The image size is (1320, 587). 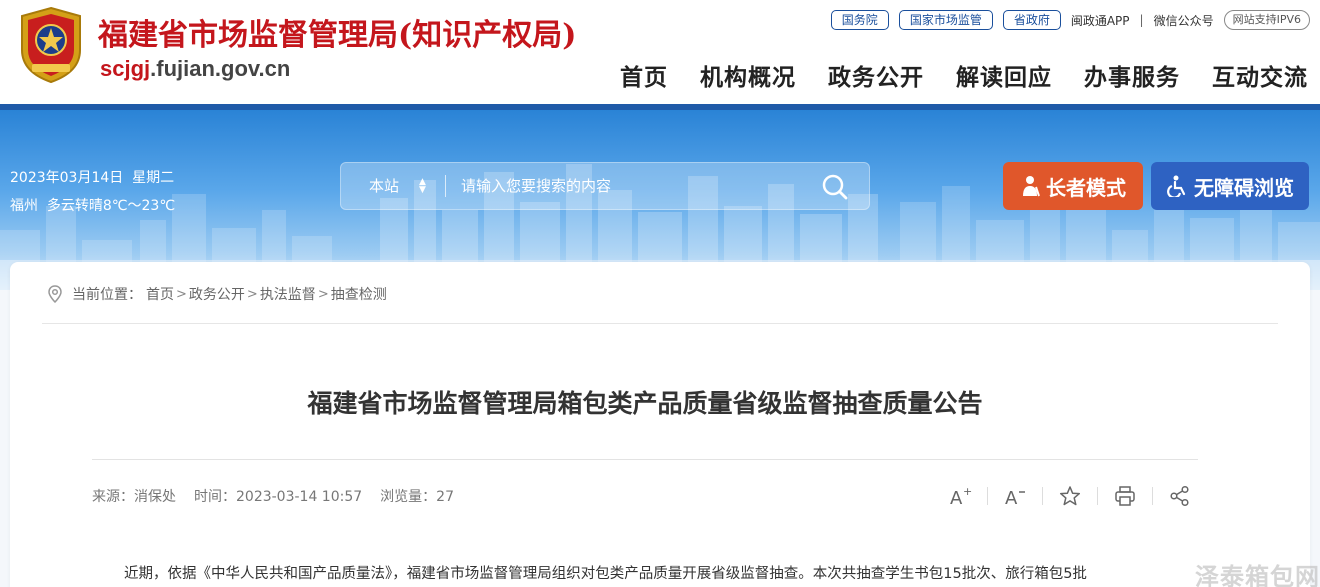 What do you see at coordinates (644, 75) in the screenshot?
I see `nav-home: 首页` at bounding box center [644, 75].